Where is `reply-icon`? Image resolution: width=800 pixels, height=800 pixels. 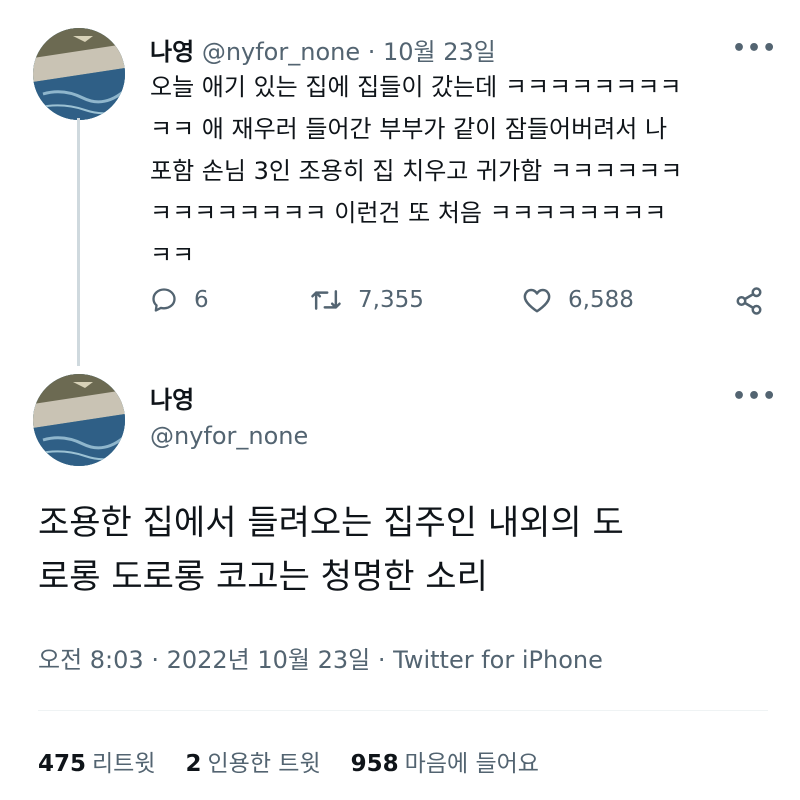
reply-icon is located at coordinates (164, 300).